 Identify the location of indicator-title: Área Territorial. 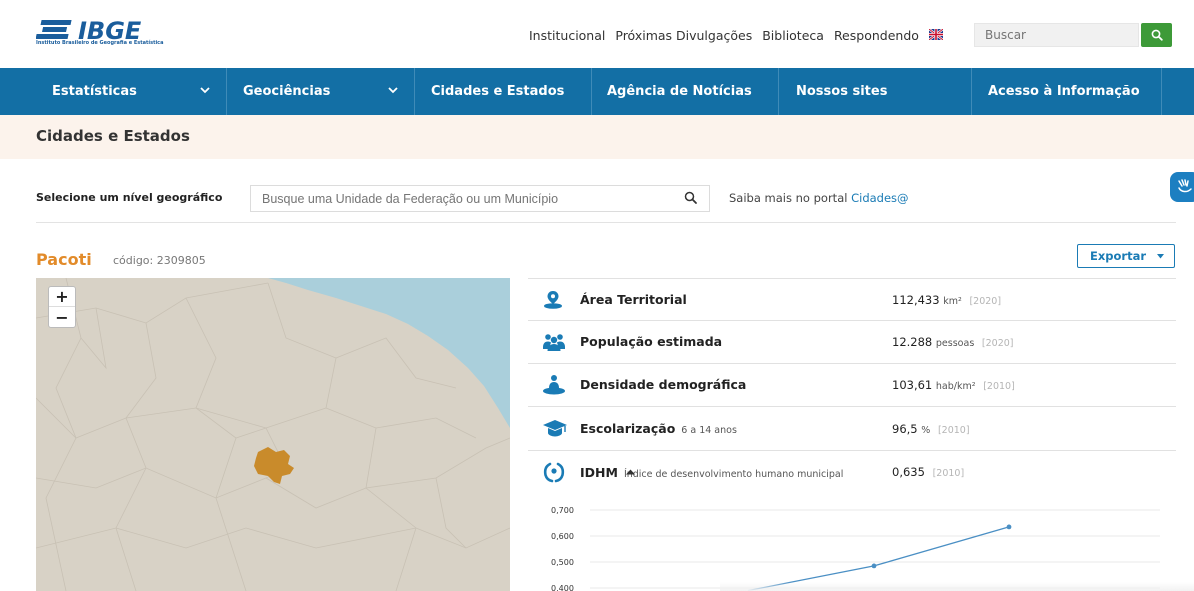
(633, 299).